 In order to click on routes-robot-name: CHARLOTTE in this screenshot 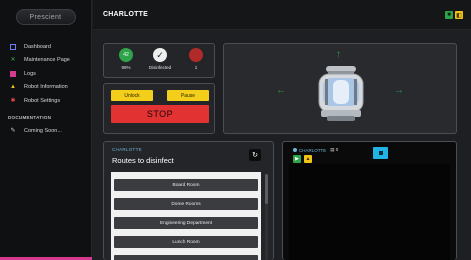, I will do `click(127, 149)`.